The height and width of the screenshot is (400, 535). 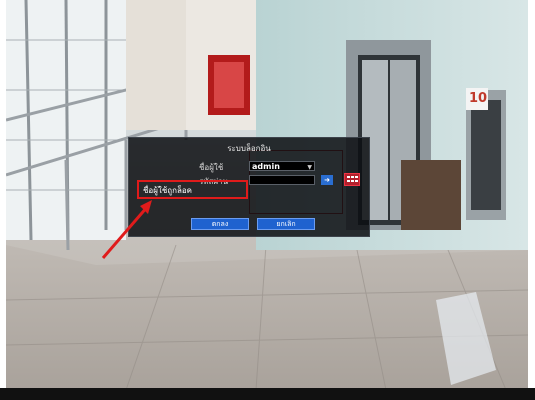 I want to click on username-label: ชื่อผู้ใช้, so click(x=211, y=167).